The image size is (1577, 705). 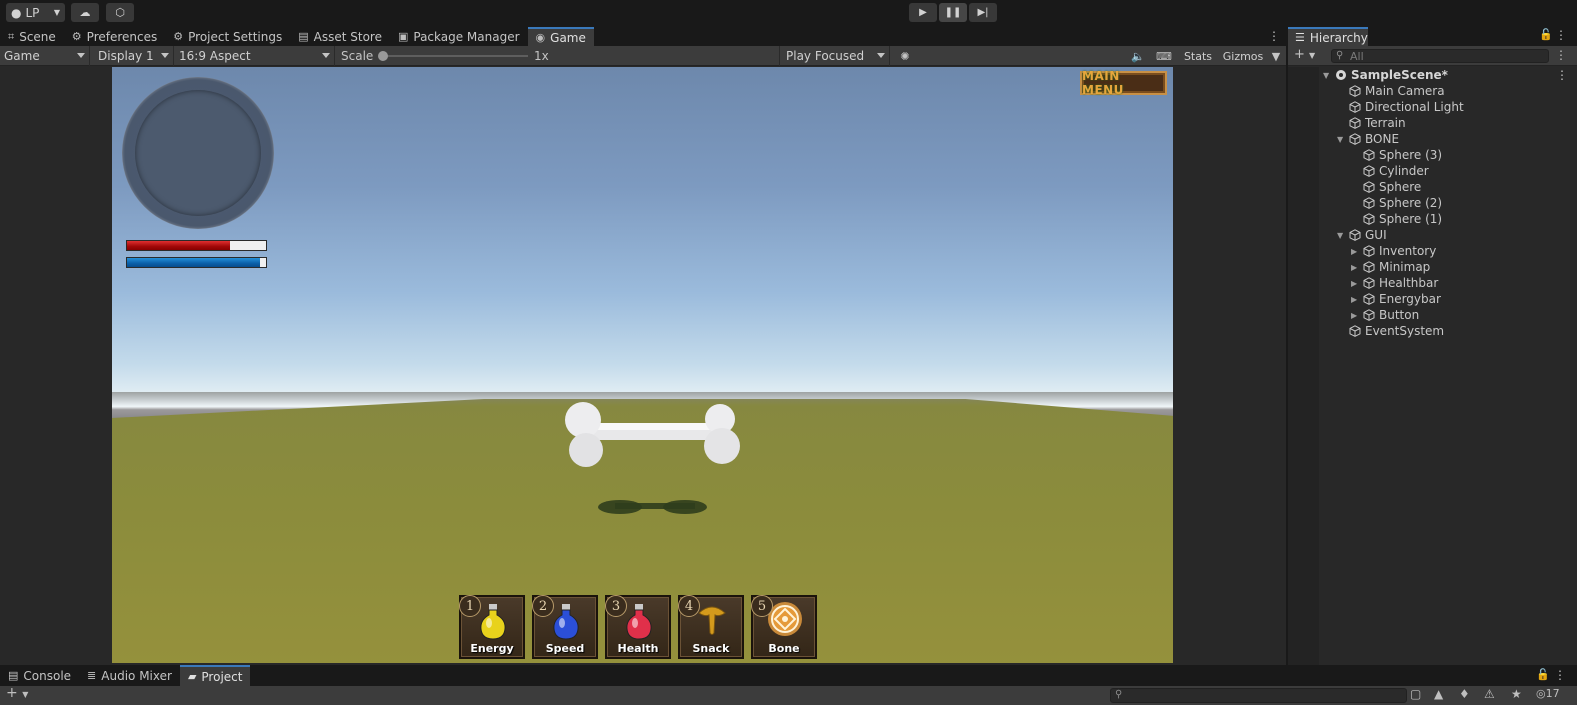 I want to click on potion-icon, so click(x=566, y=622).